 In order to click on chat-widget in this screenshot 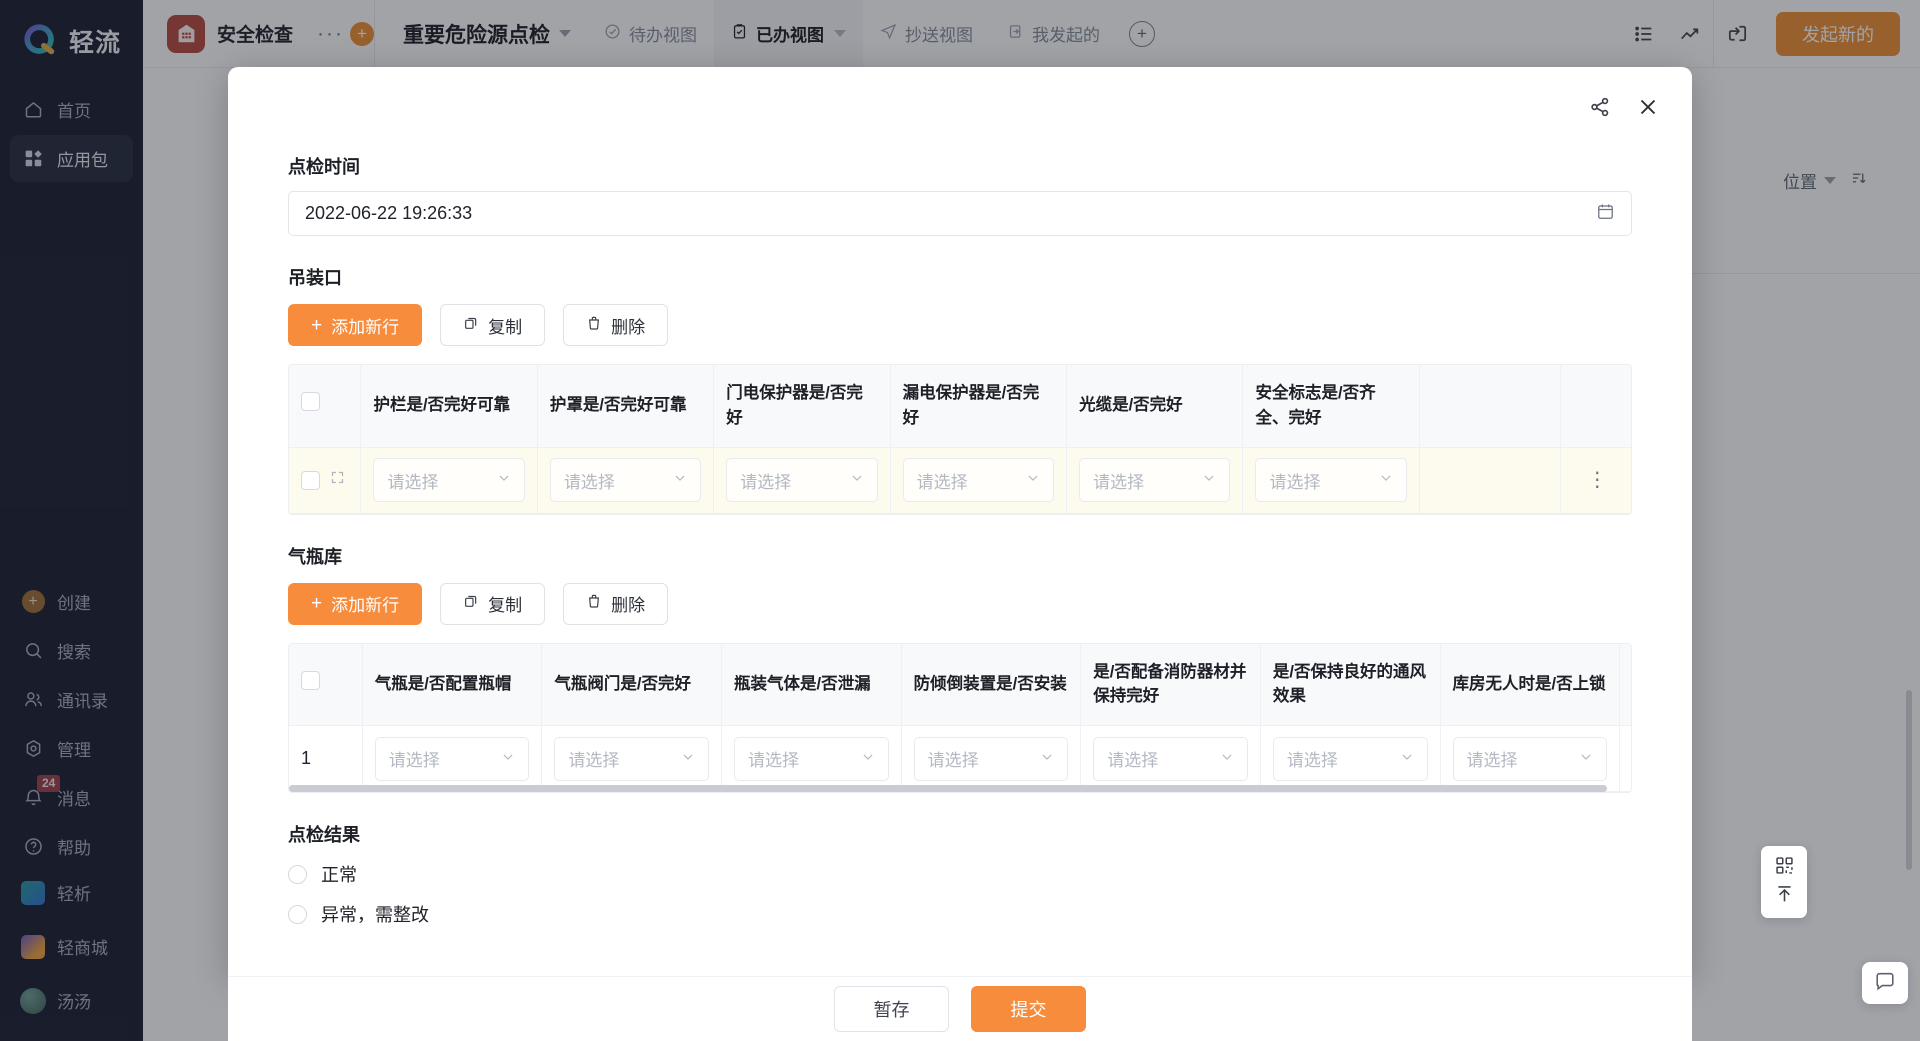, I will do `click(1885, 983)`.